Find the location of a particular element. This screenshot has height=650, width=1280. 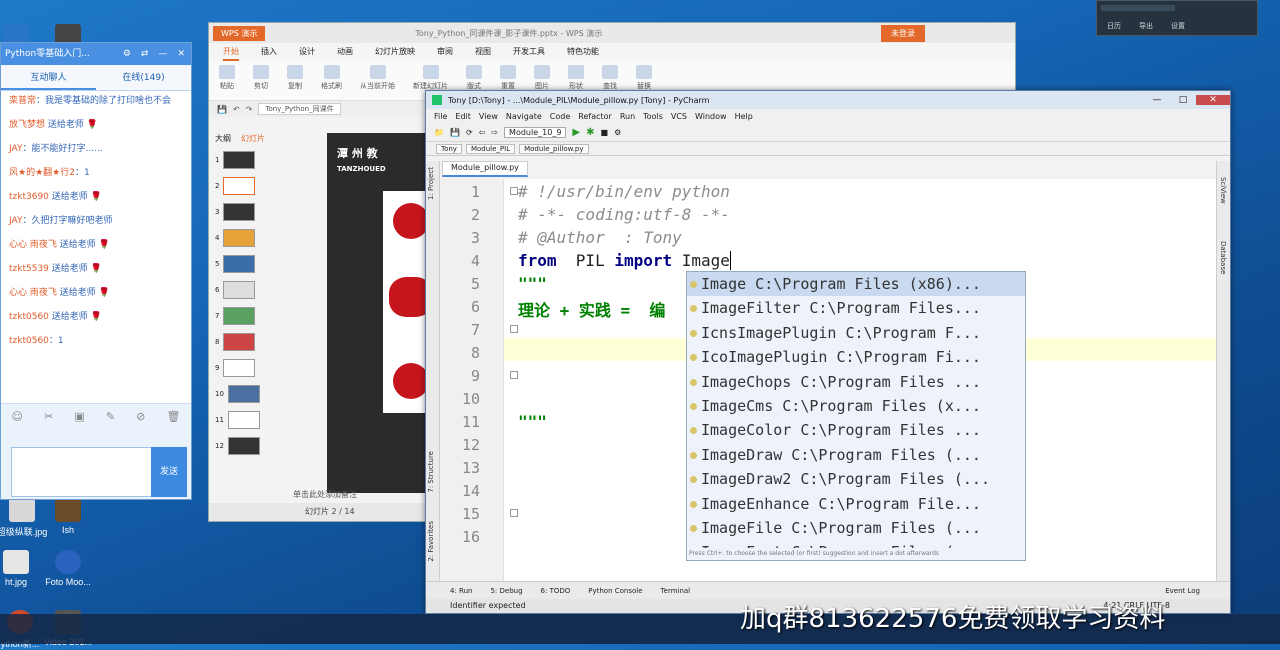

run-config-select: Module_10_9 is located at coordinates (535, 132).